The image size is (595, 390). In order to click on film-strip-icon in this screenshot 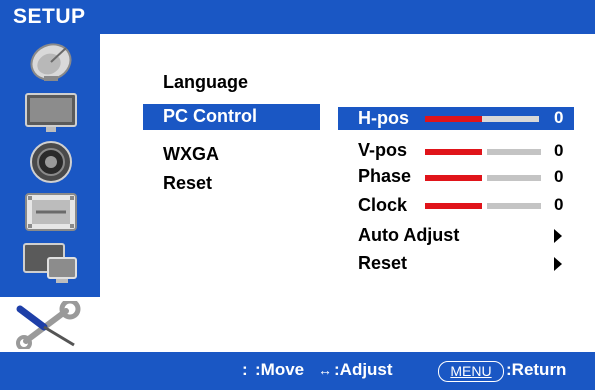, I will do `click(51, 212)`.